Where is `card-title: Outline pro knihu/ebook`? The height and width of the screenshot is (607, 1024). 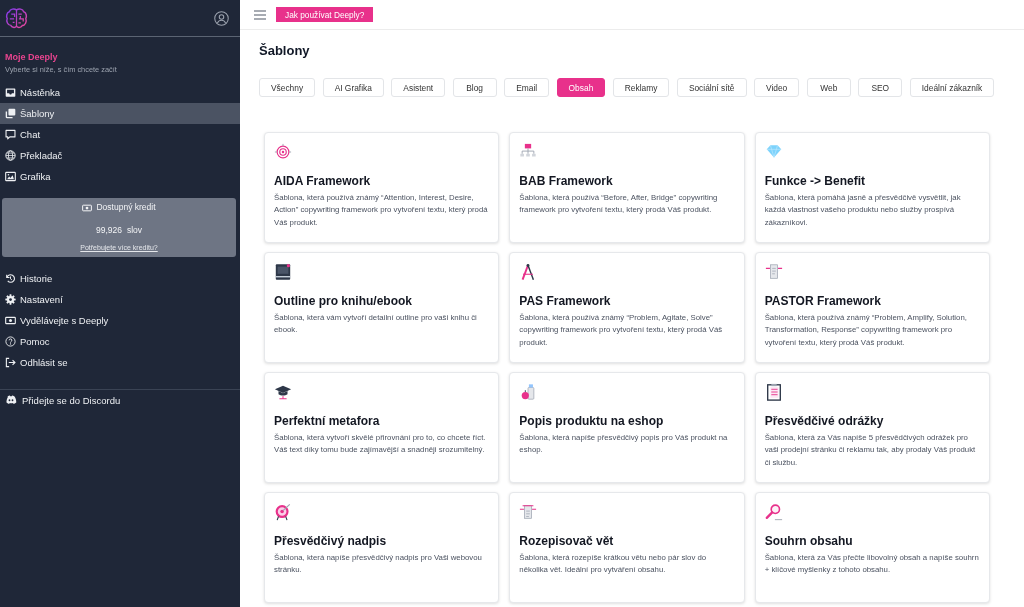
card-title: Outline pro knihu/ebook is located at coordinates (343, 301).